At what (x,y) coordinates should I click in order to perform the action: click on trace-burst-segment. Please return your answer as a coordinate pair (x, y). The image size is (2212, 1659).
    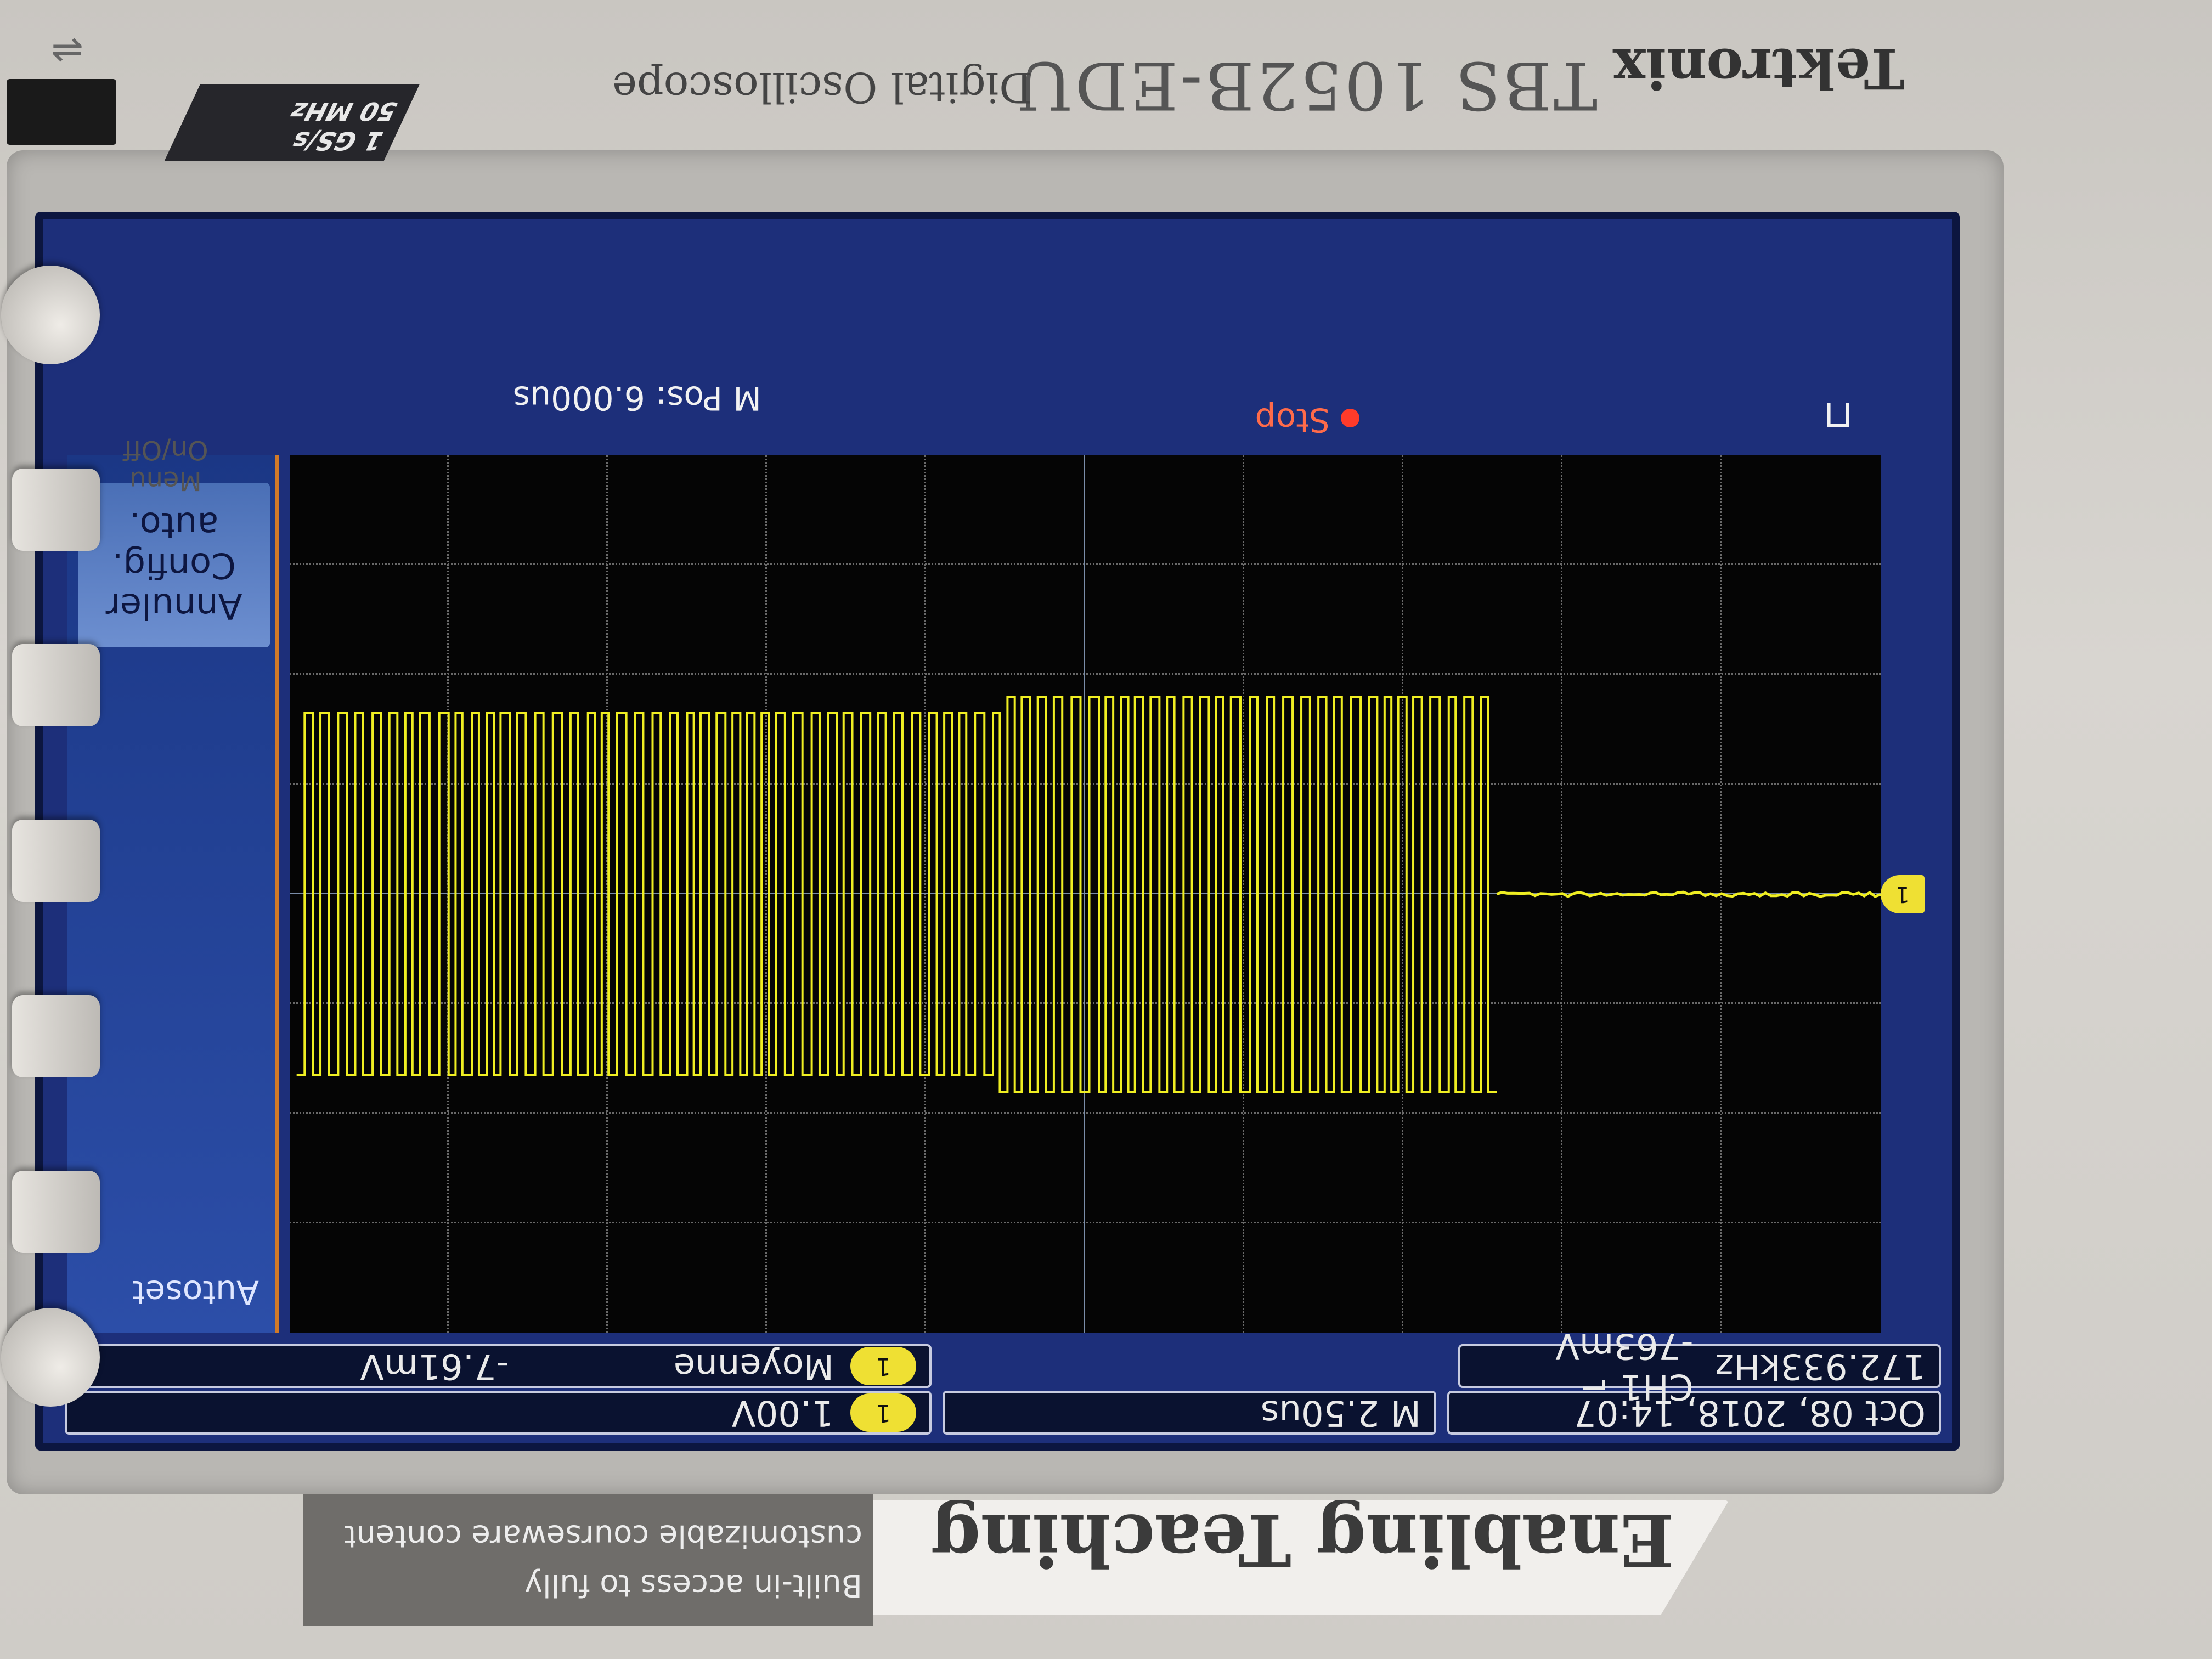
    Looking at the image, I should click on (897, 895).